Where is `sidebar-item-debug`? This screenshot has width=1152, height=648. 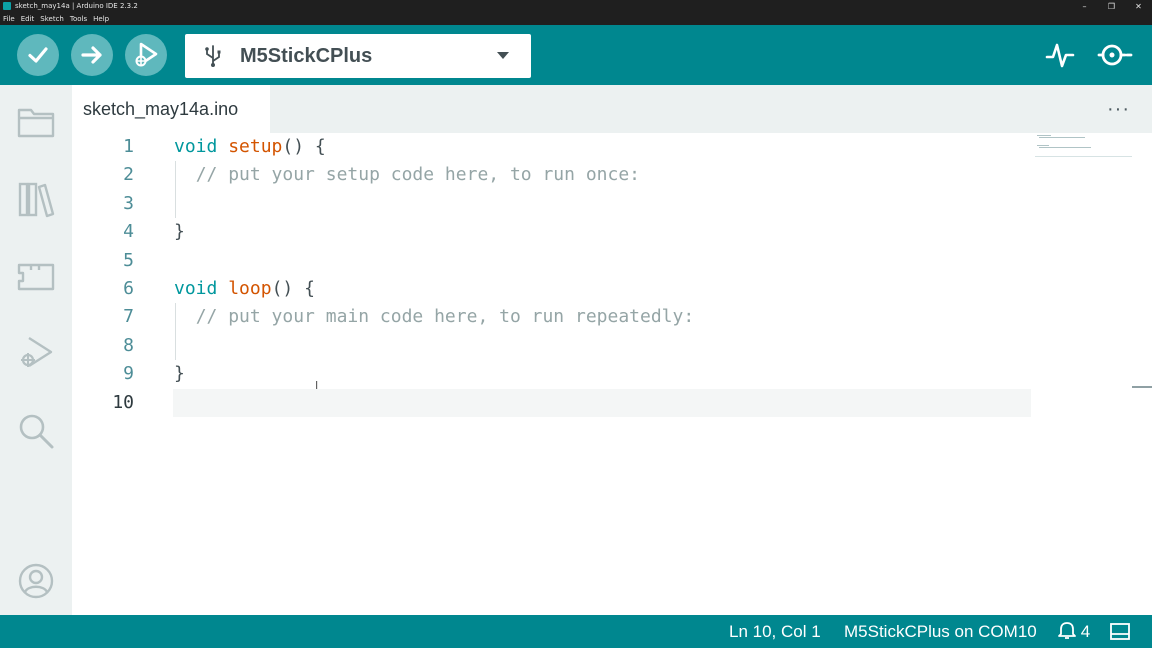 sidebar-item-debug is located at coordinates (36, 353).